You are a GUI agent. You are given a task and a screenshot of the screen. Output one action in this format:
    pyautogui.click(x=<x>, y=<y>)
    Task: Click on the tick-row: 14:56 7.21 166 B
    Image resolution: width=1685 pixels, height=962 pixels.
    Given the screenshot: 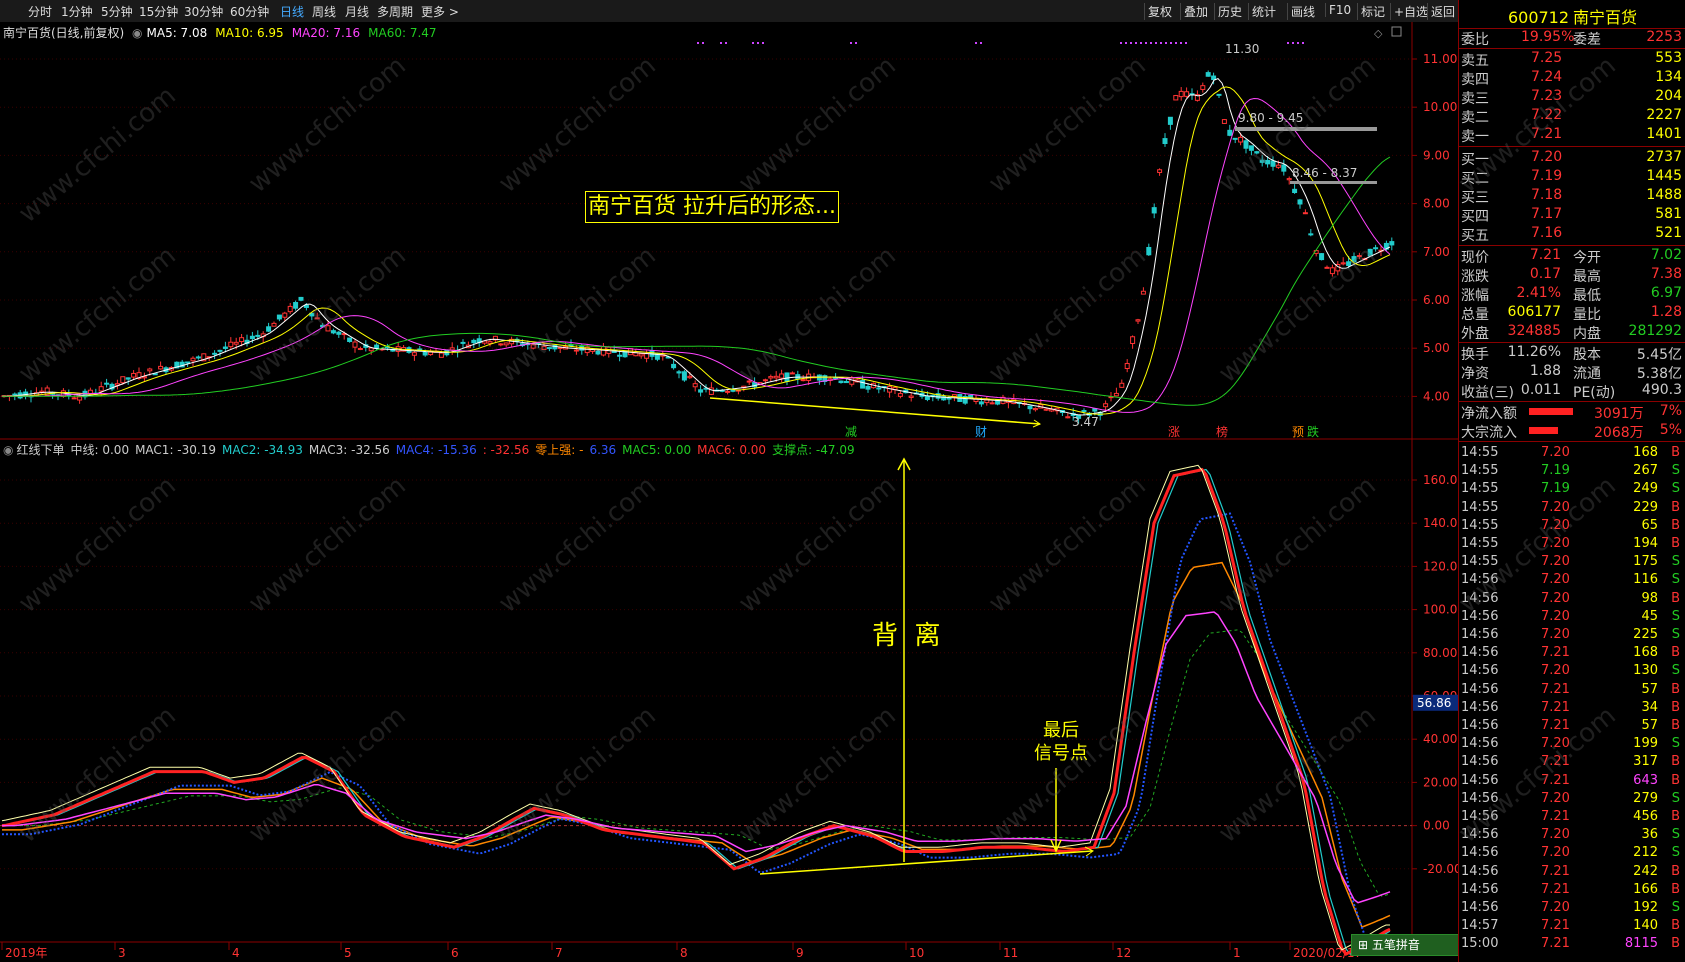 What is the action you would take?
    pyautogui.click(x=1572, y=891)
    